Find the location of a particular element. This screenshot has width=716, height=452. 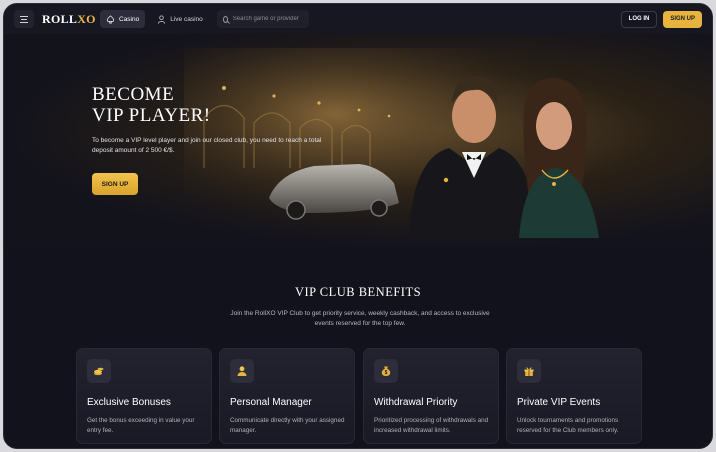

vip-section-title: VIP CLUB BENEFITS is located at coordinates (358, 292).